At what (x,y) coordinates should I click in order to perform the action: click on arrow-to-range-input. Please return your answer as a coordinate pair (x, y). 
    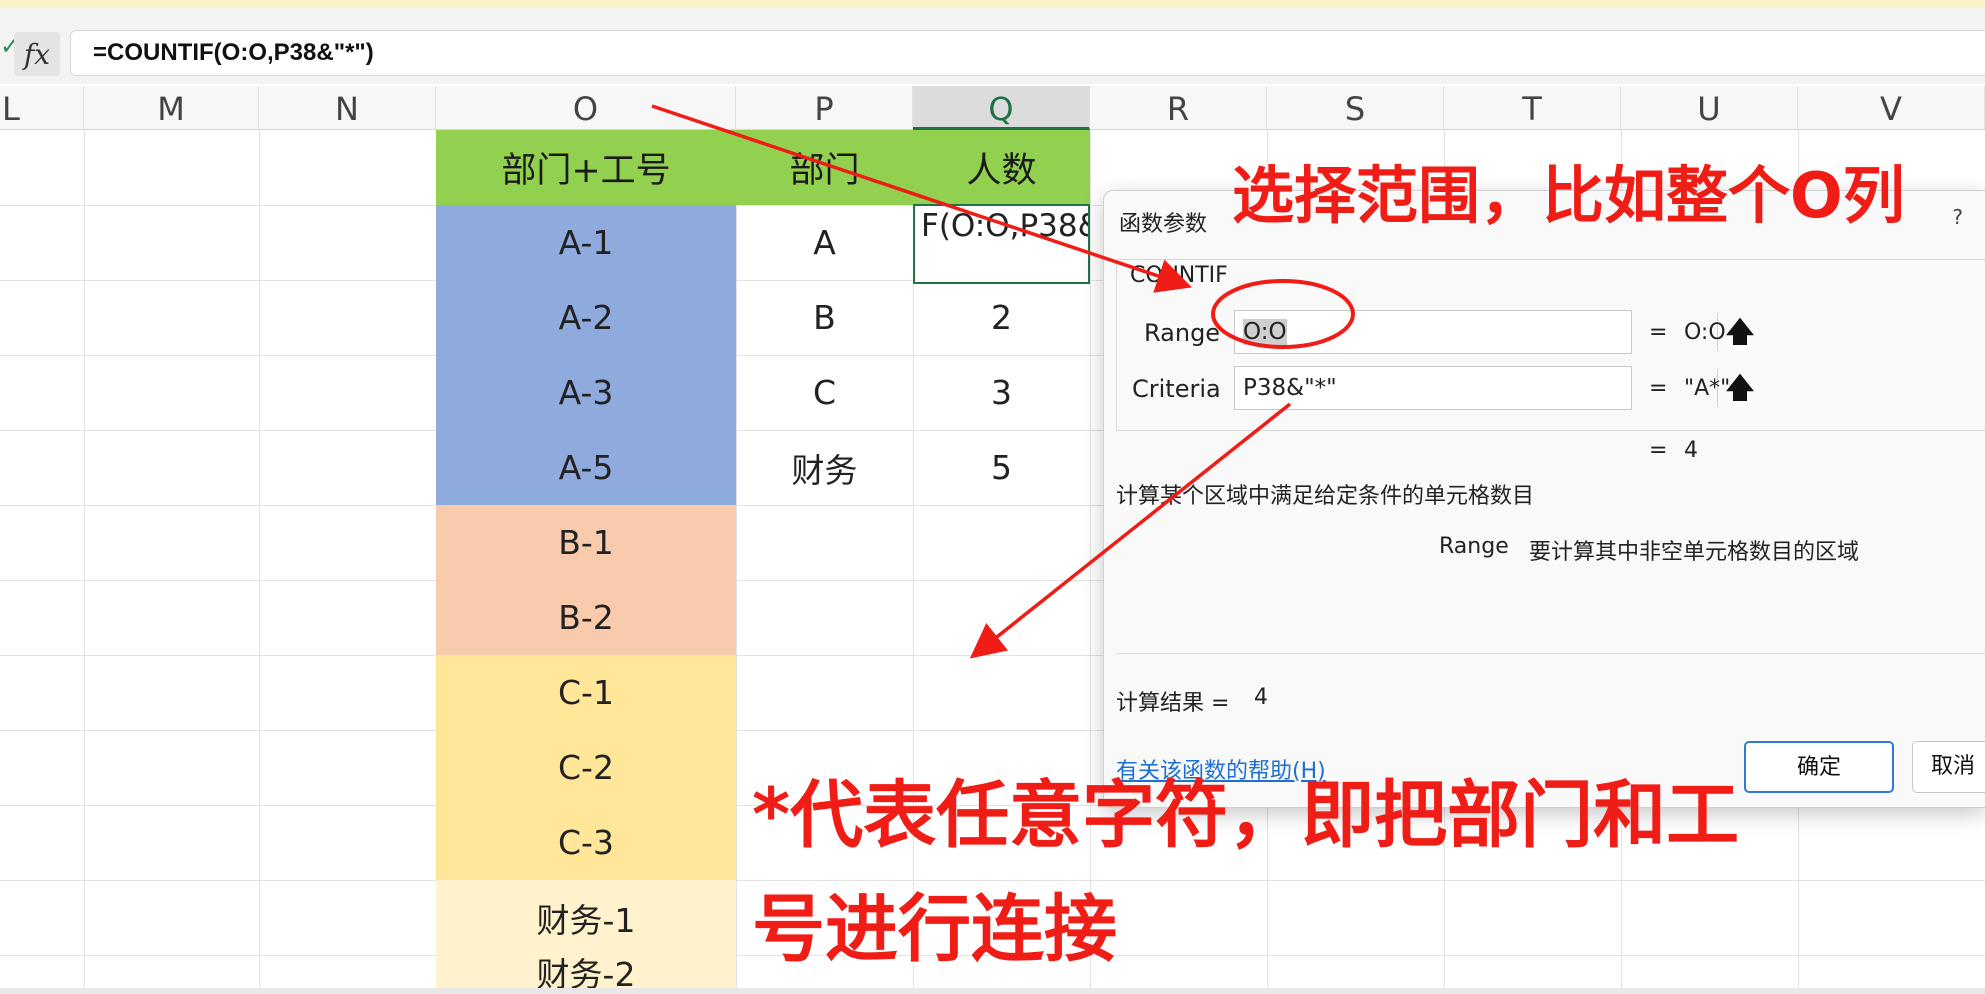
    Looking at the image, I should click on (921, 198).